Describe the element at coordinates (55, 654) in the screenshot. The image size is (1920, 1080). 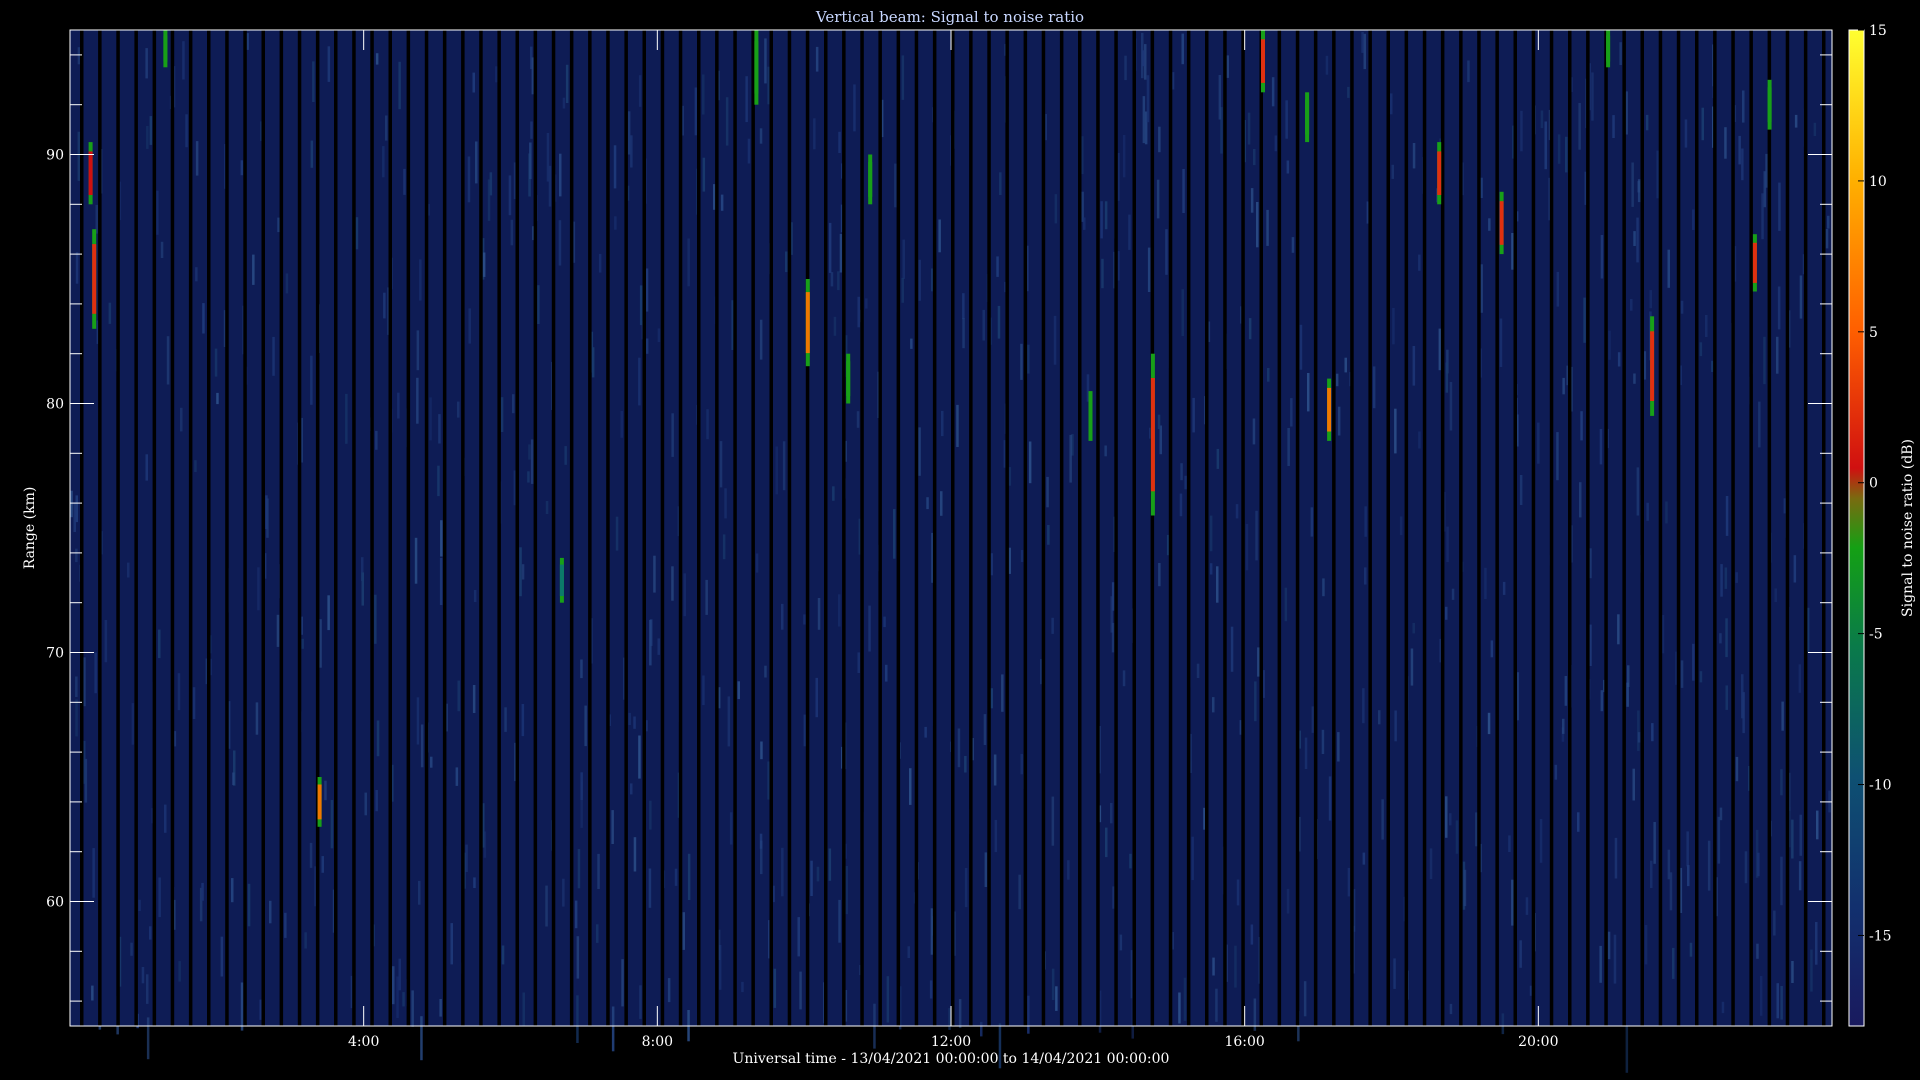
I see `y-tick-label: 70` at that location.